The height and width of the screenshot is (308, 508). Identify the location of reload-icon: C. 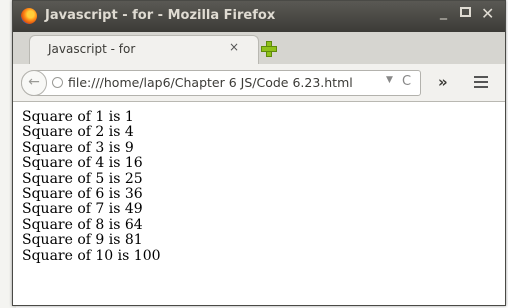
(406, 81).